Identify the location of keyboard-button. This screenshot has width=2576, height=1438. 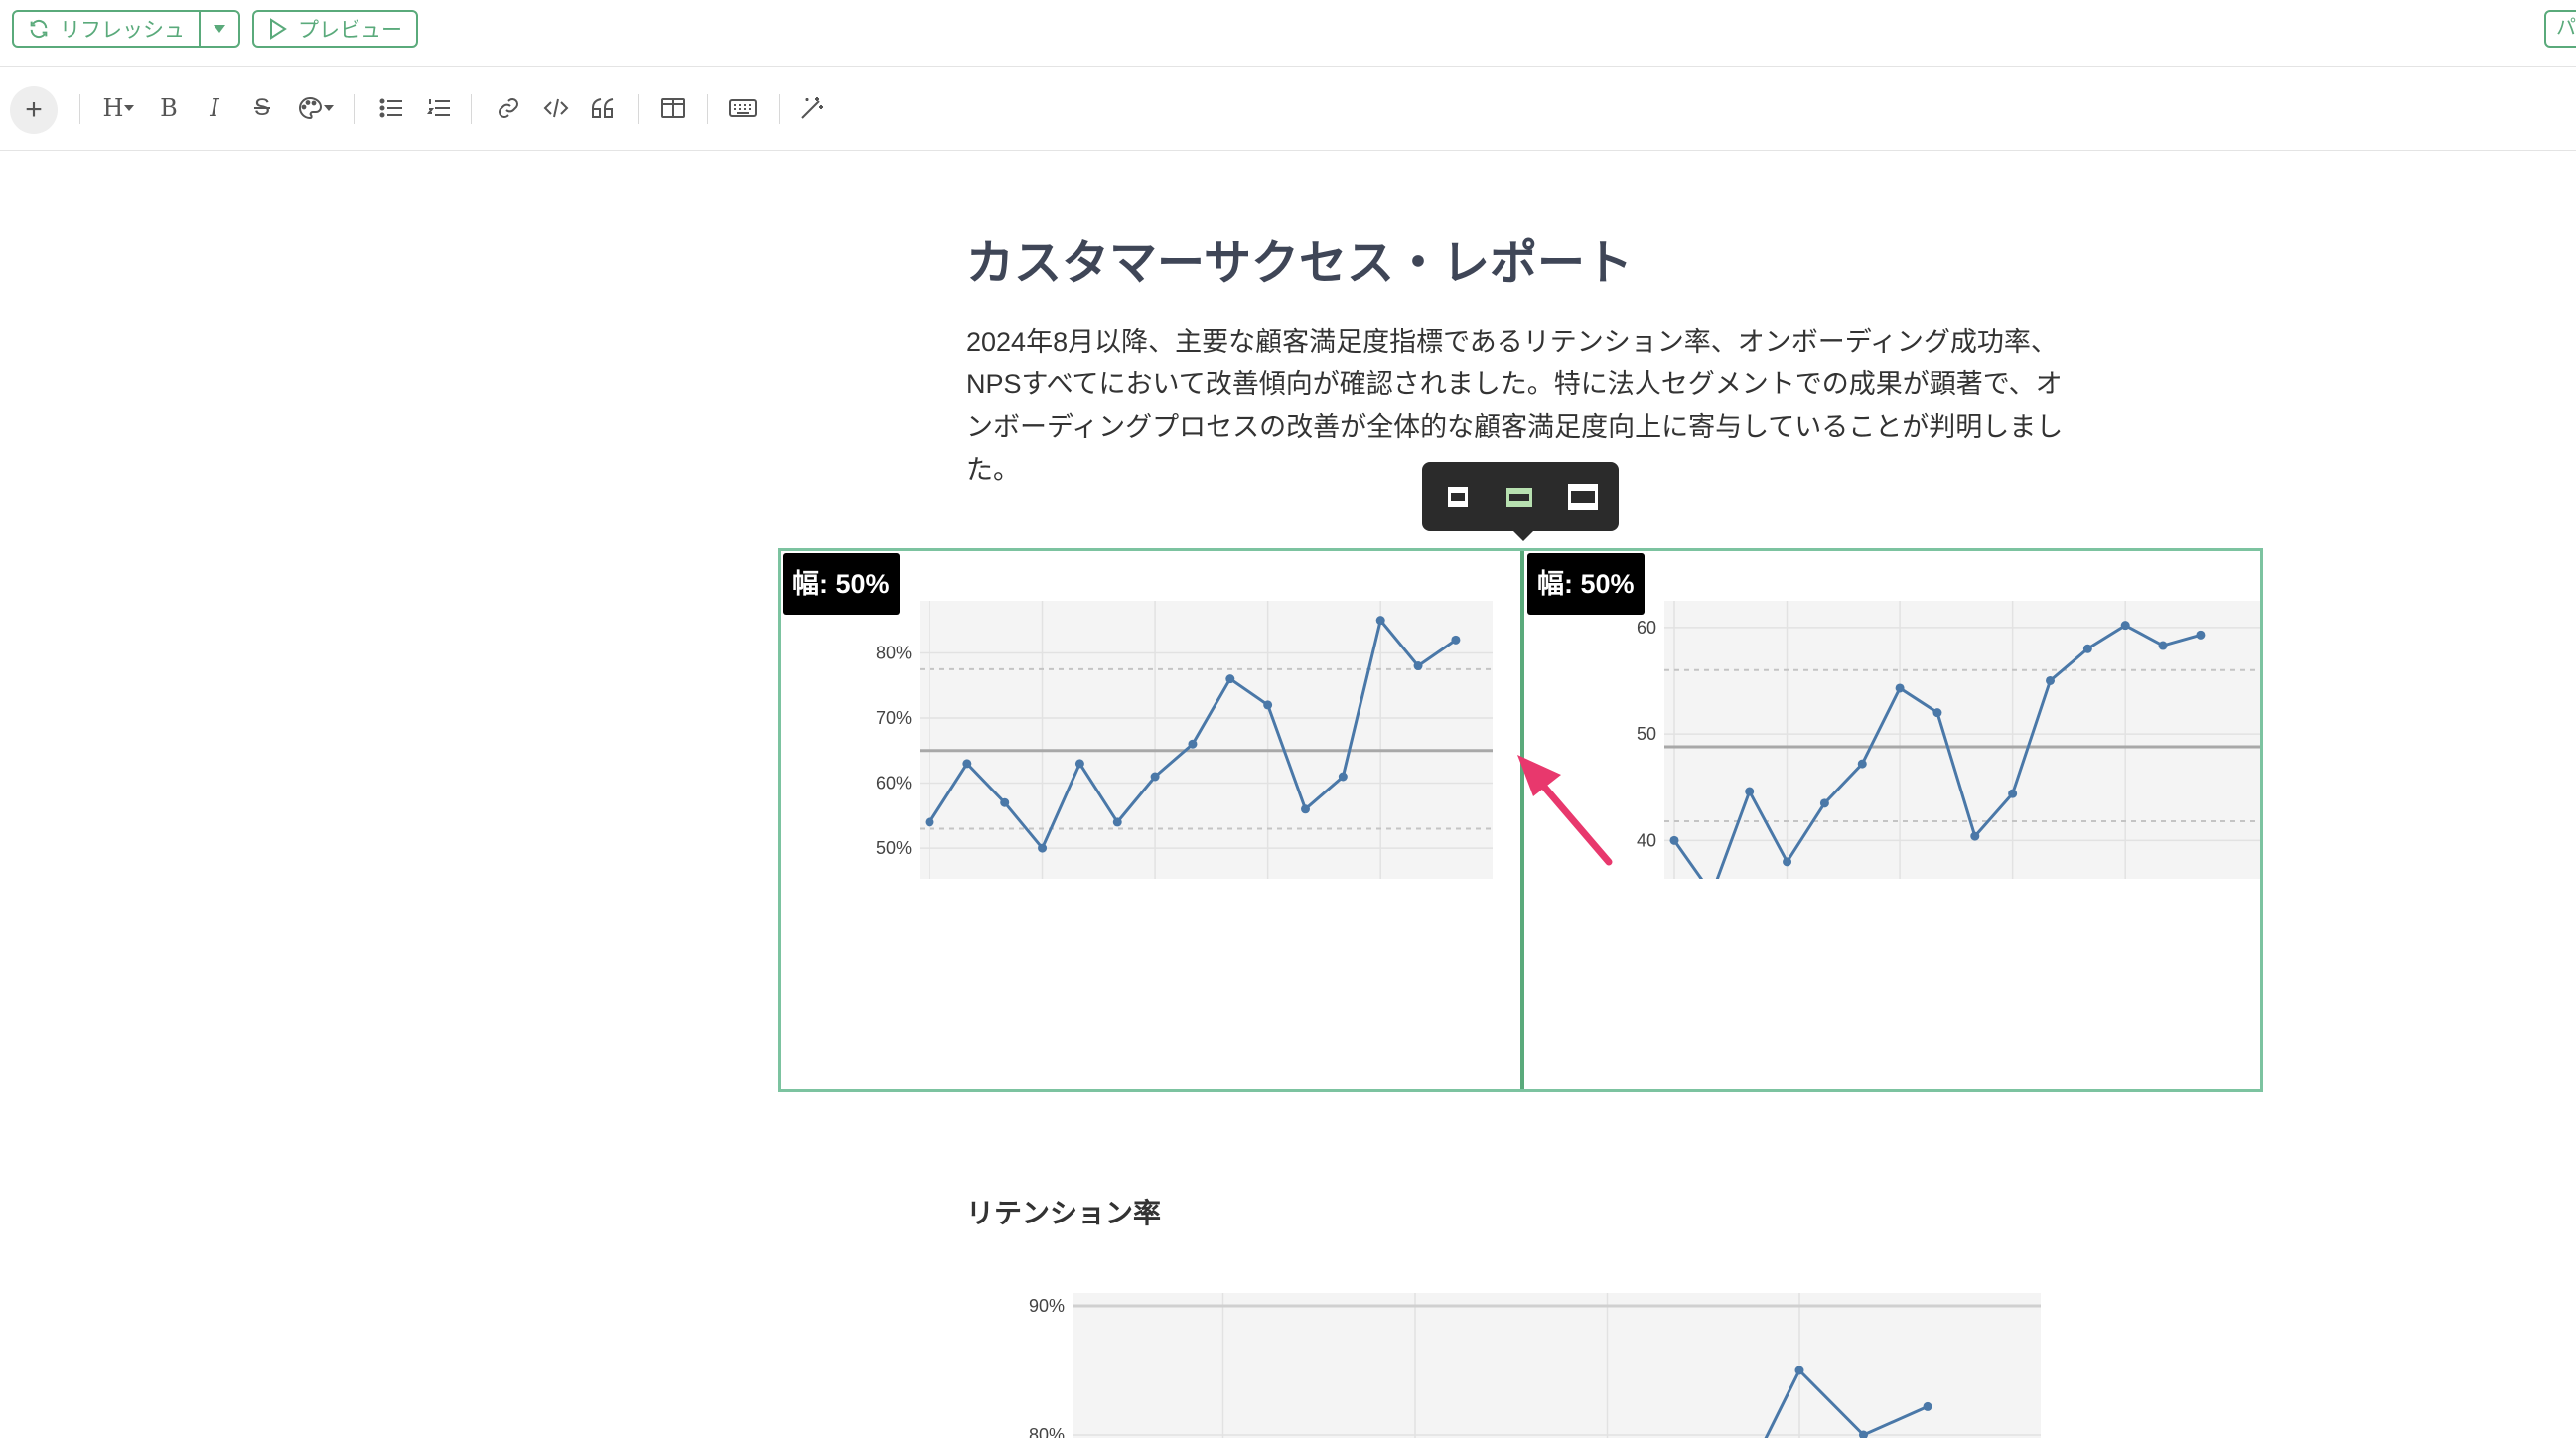
(743, 108).